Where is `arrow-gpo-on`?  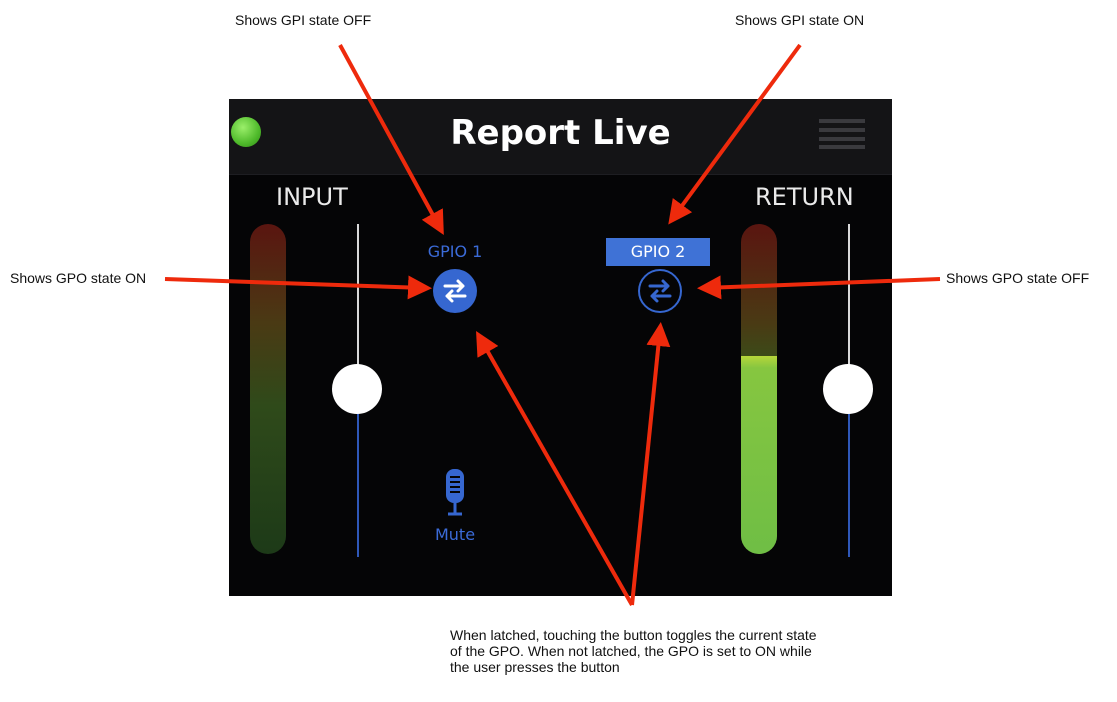 arrow-gpo-on is located at coordinates (298, 287).